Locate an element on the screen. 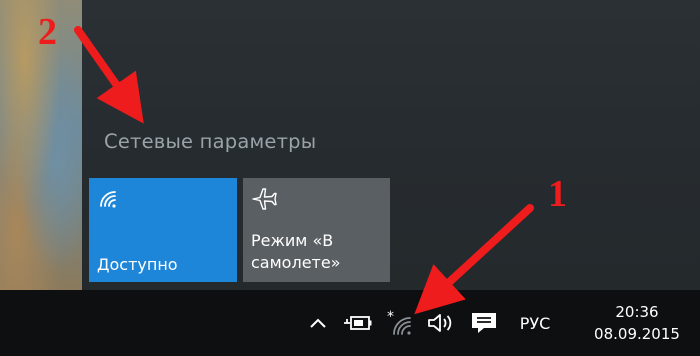 Image resolution: width=700 pixels, height=356 pixels. airplane-tile-label-line2: самолете» is located at coordinates (296, 262).